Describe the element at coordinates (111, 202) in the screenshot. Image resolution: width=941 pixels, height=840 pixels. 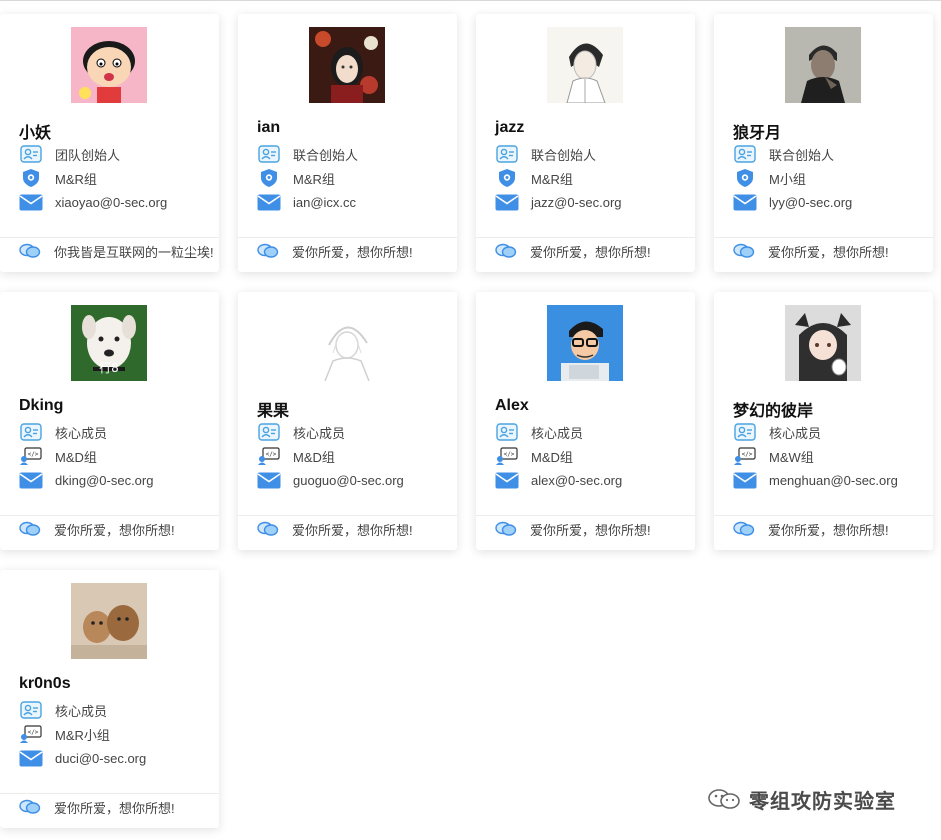
I see `email-link: xiaoyao@0-sec.org` at that location.